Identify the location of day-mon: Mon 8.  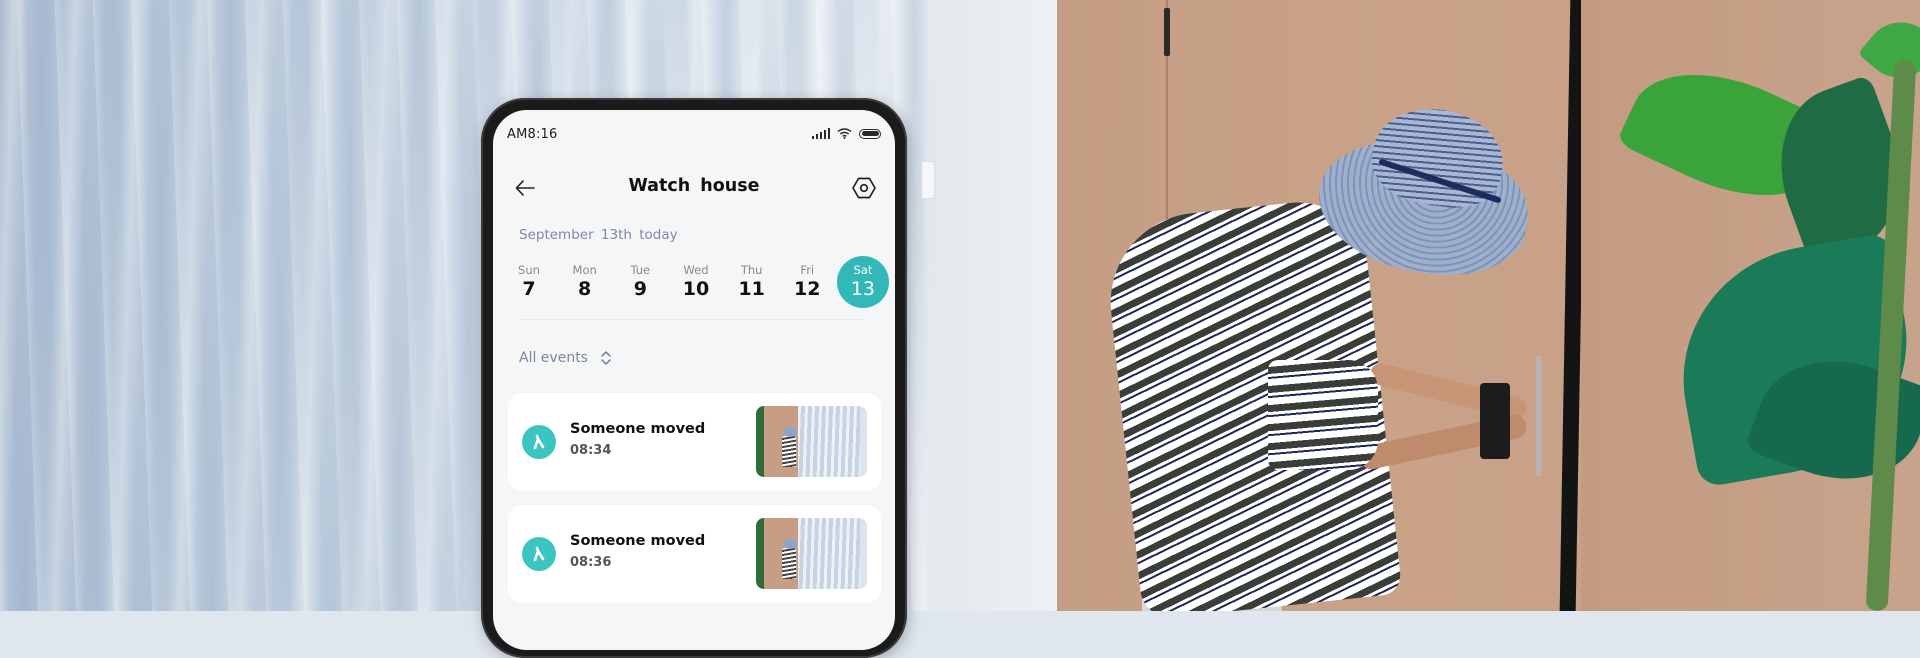
(585, 282).